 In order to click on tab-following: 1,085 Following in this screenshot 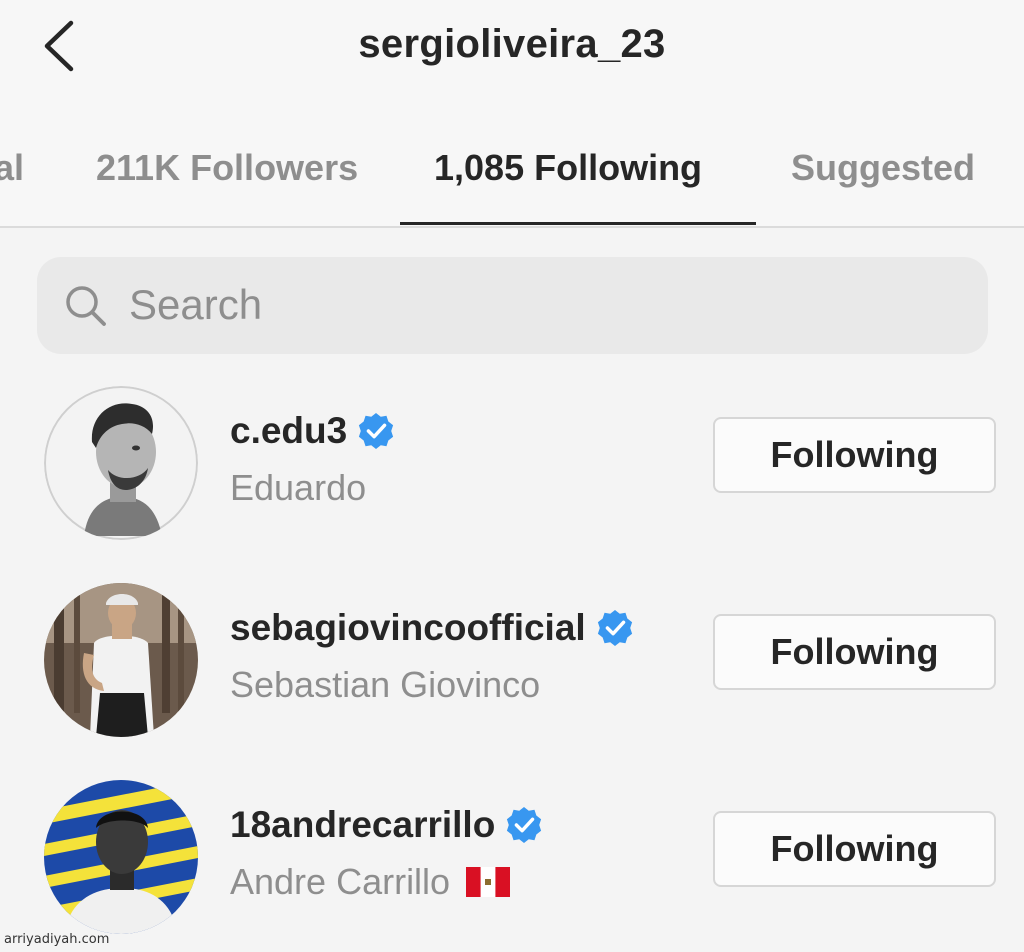, I will do `click(568, 168)`.